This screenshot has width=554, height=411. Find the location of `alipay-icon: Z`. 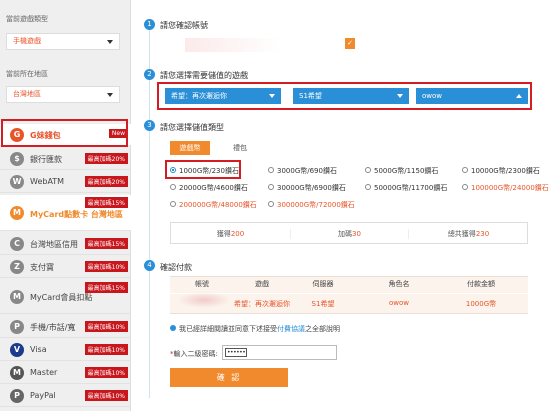

alipay-icon: Z is located at coordinates (17, 267).